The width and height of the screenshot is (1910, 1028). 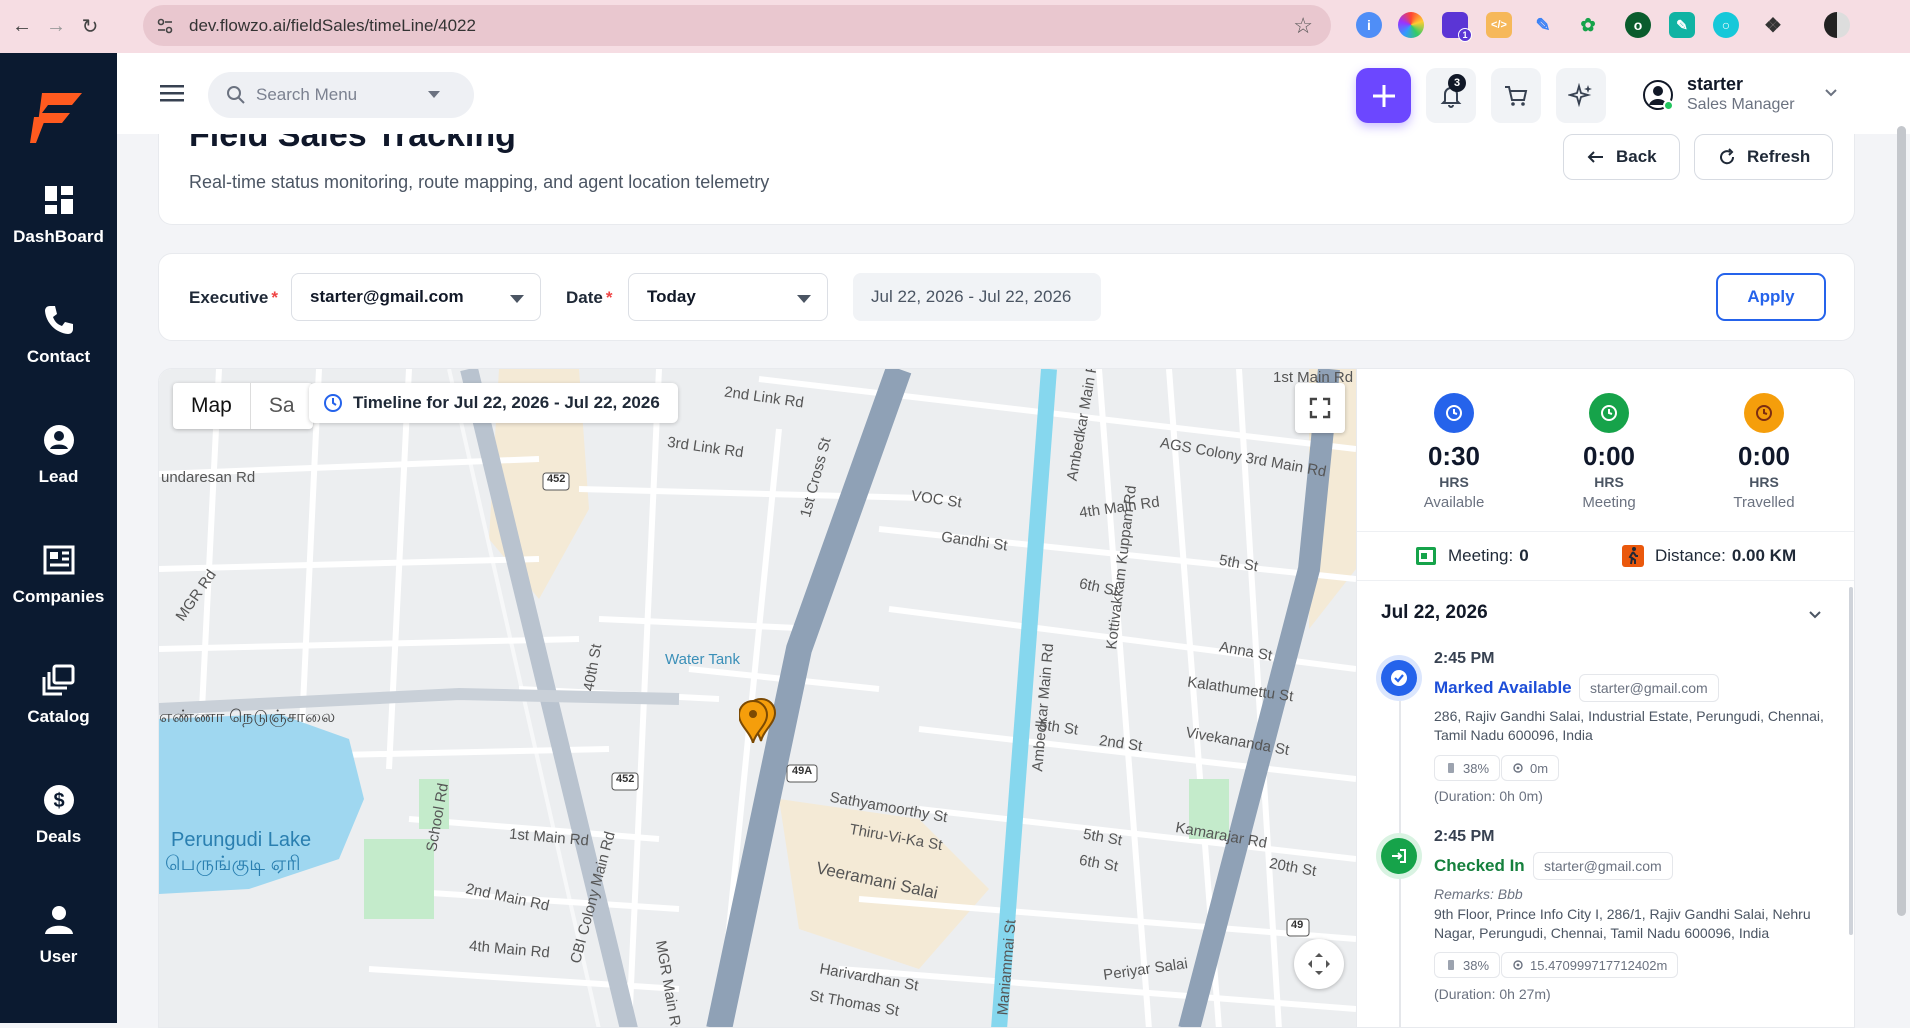 What do you see at coordinates (58, 596) in the screenshot?
I see `sidebar-item-label: Companies` at bounding box center [58, 596].